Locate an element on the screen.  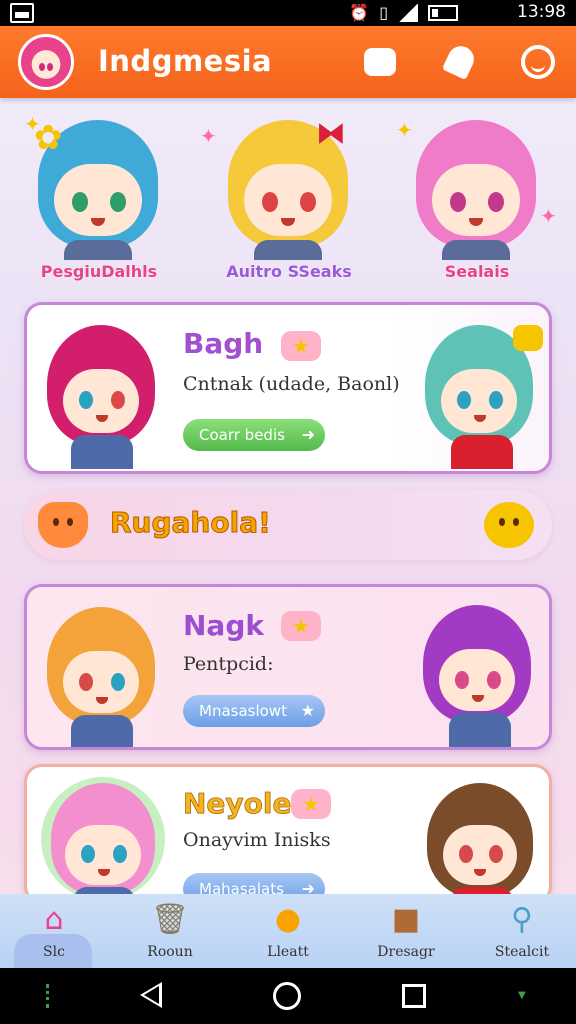
alarm-icon: ⏰ is located at coordinates (359, 12).